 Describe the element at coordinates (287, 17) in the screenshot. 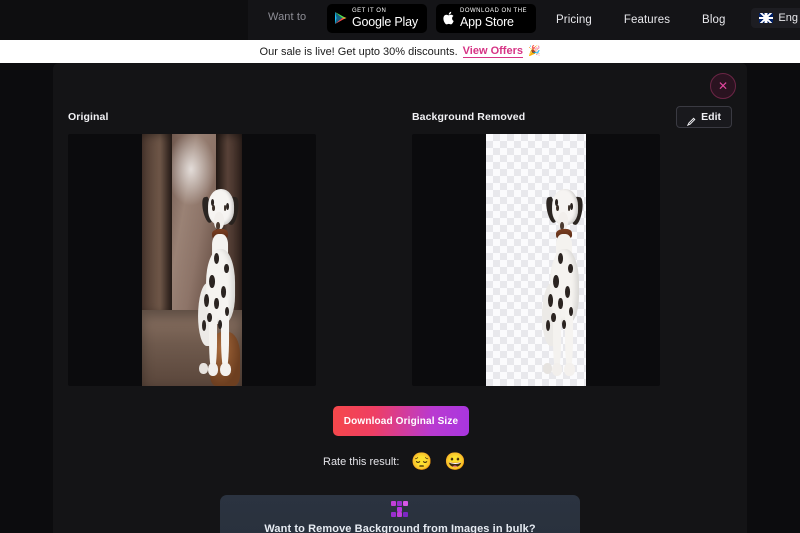

I see `nav-want-to-text: Want to` at that location.